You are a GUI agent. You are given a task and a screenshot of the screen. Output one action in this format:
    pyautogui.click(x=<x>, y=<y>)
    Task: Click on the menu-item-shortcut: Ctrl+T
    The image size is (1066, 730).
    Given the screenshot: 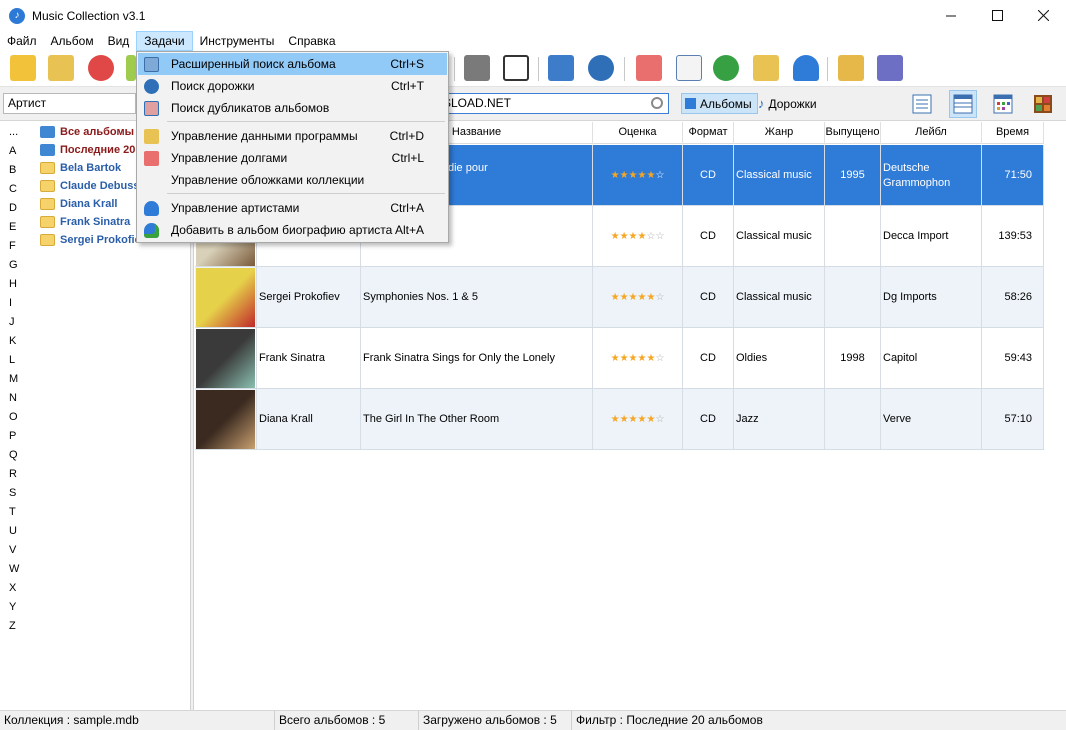 What is the action you would take?
    pyautogui.click(x=407, y=86)
    